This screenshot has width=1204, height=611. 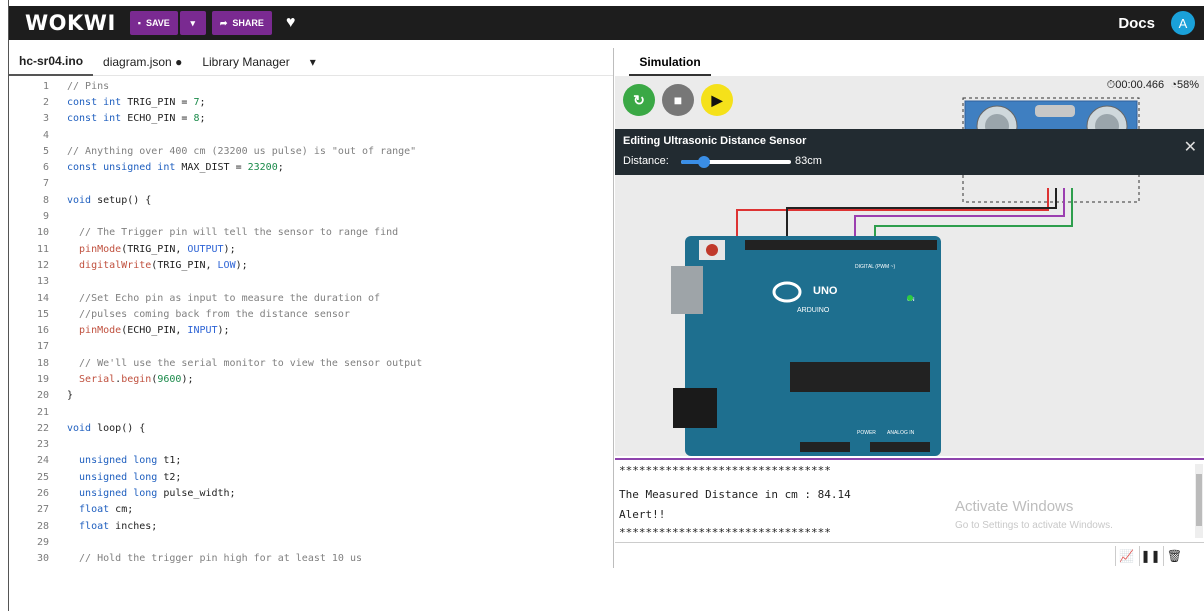 What do you see at coordinates (45, 200) in the screenshot?
I see `line-number: 8` at bounding box center [45, 200].